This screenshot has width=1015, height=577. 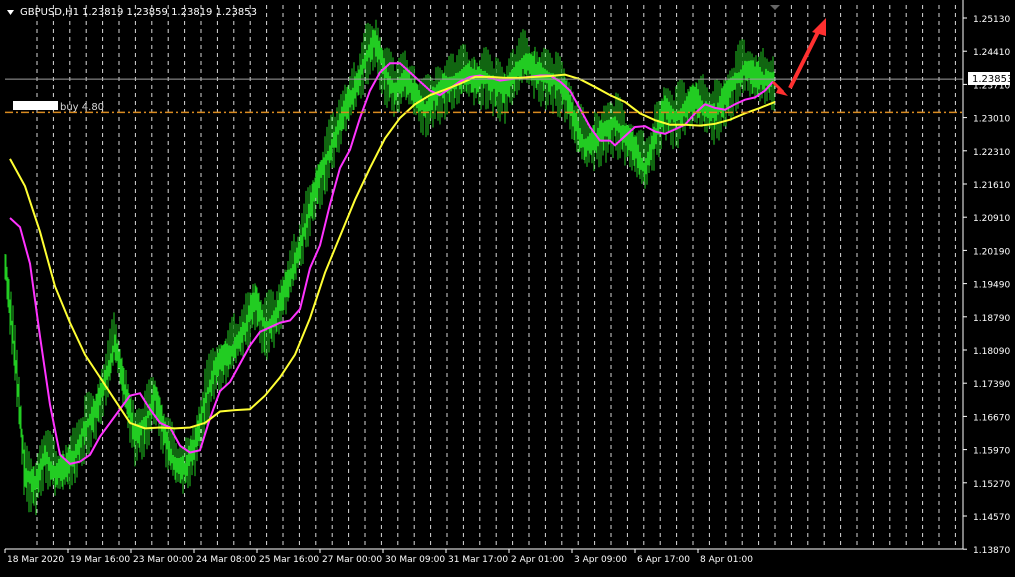 I want to click on symbol-label: GBPUSD,H1, so click(x=49, y=12).